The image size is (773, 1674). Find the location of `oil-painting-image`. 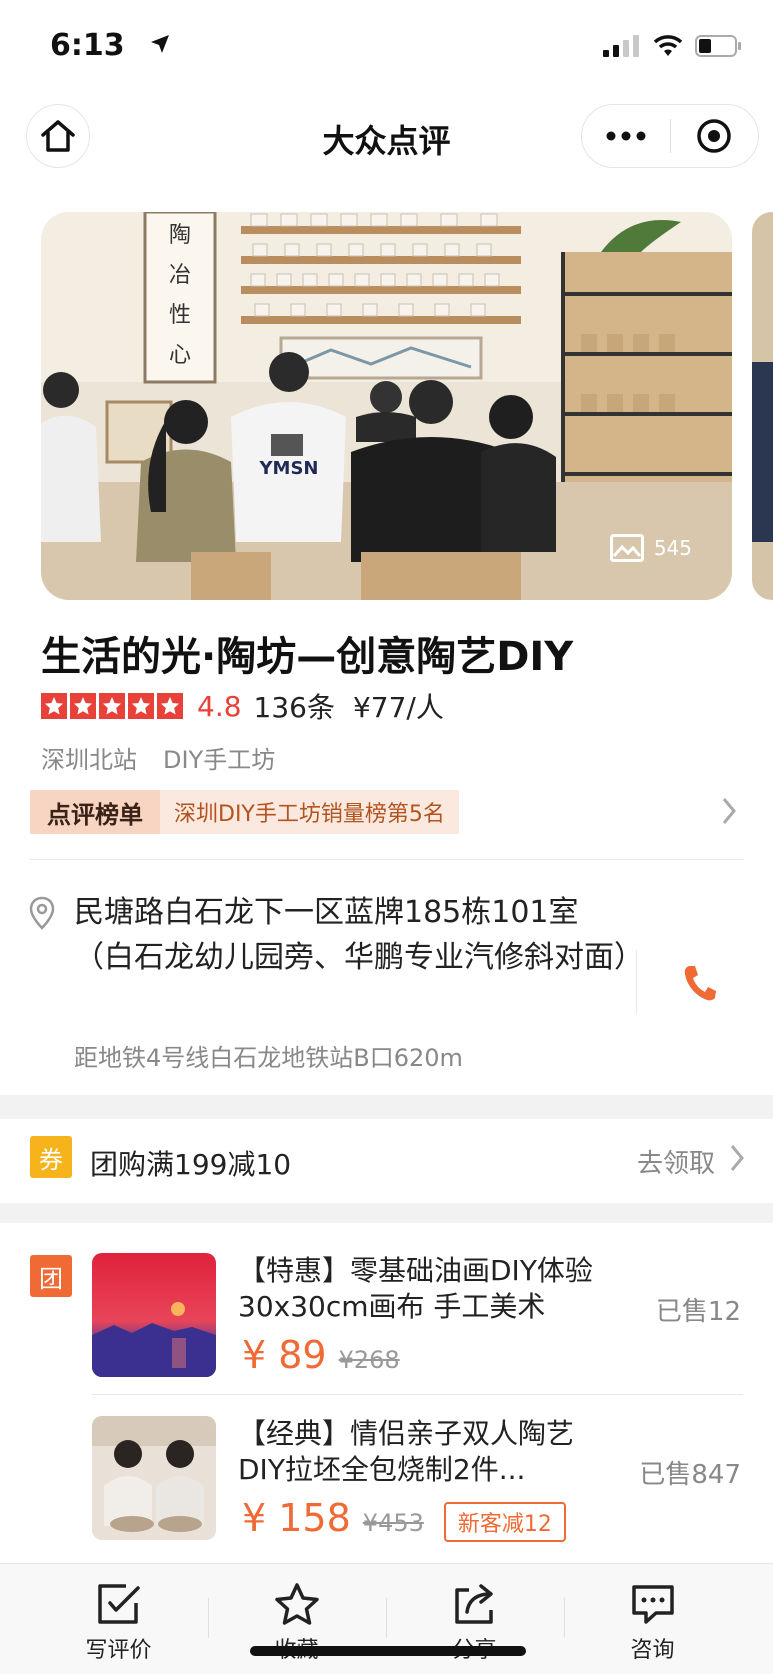

oil-painting-image is located at coordinates (154, 1315).